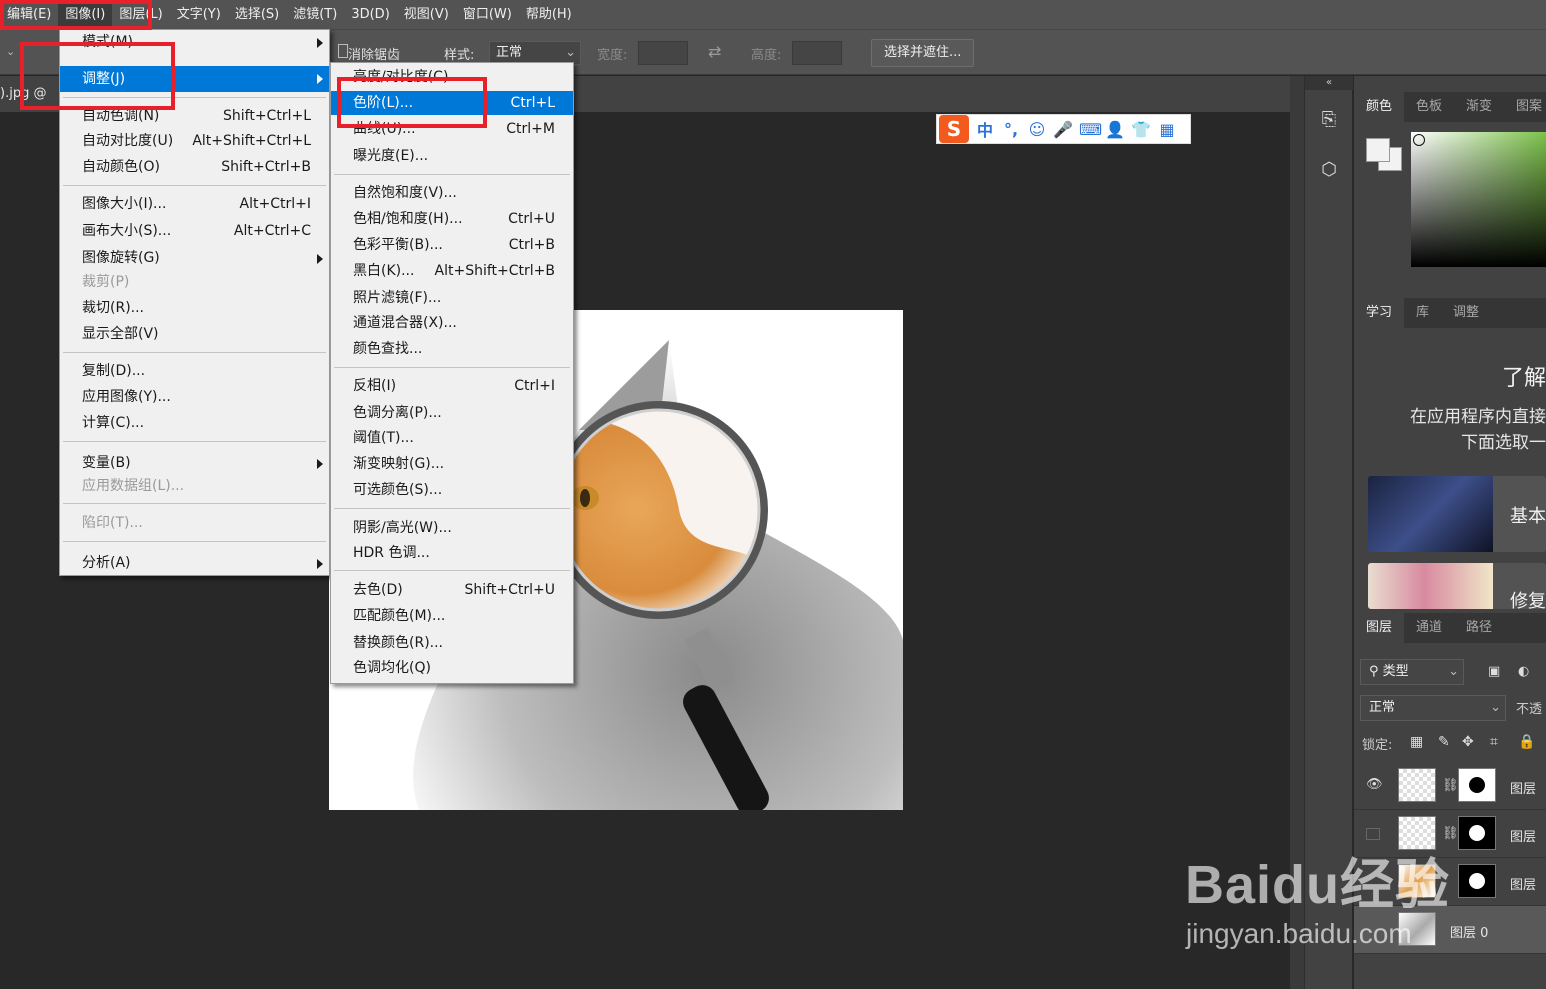 The image size is (1546, 989). I want to click on menu-item-analysis: 分析(A), so click(194, 563).